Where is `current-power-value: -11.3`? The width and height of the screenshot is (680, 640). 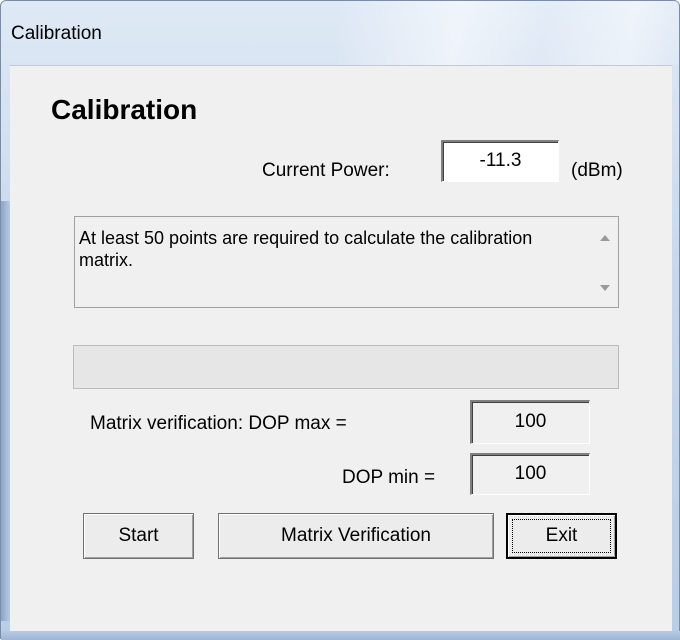 current-power-value: -11.3 is located at coordinates (500, 160).